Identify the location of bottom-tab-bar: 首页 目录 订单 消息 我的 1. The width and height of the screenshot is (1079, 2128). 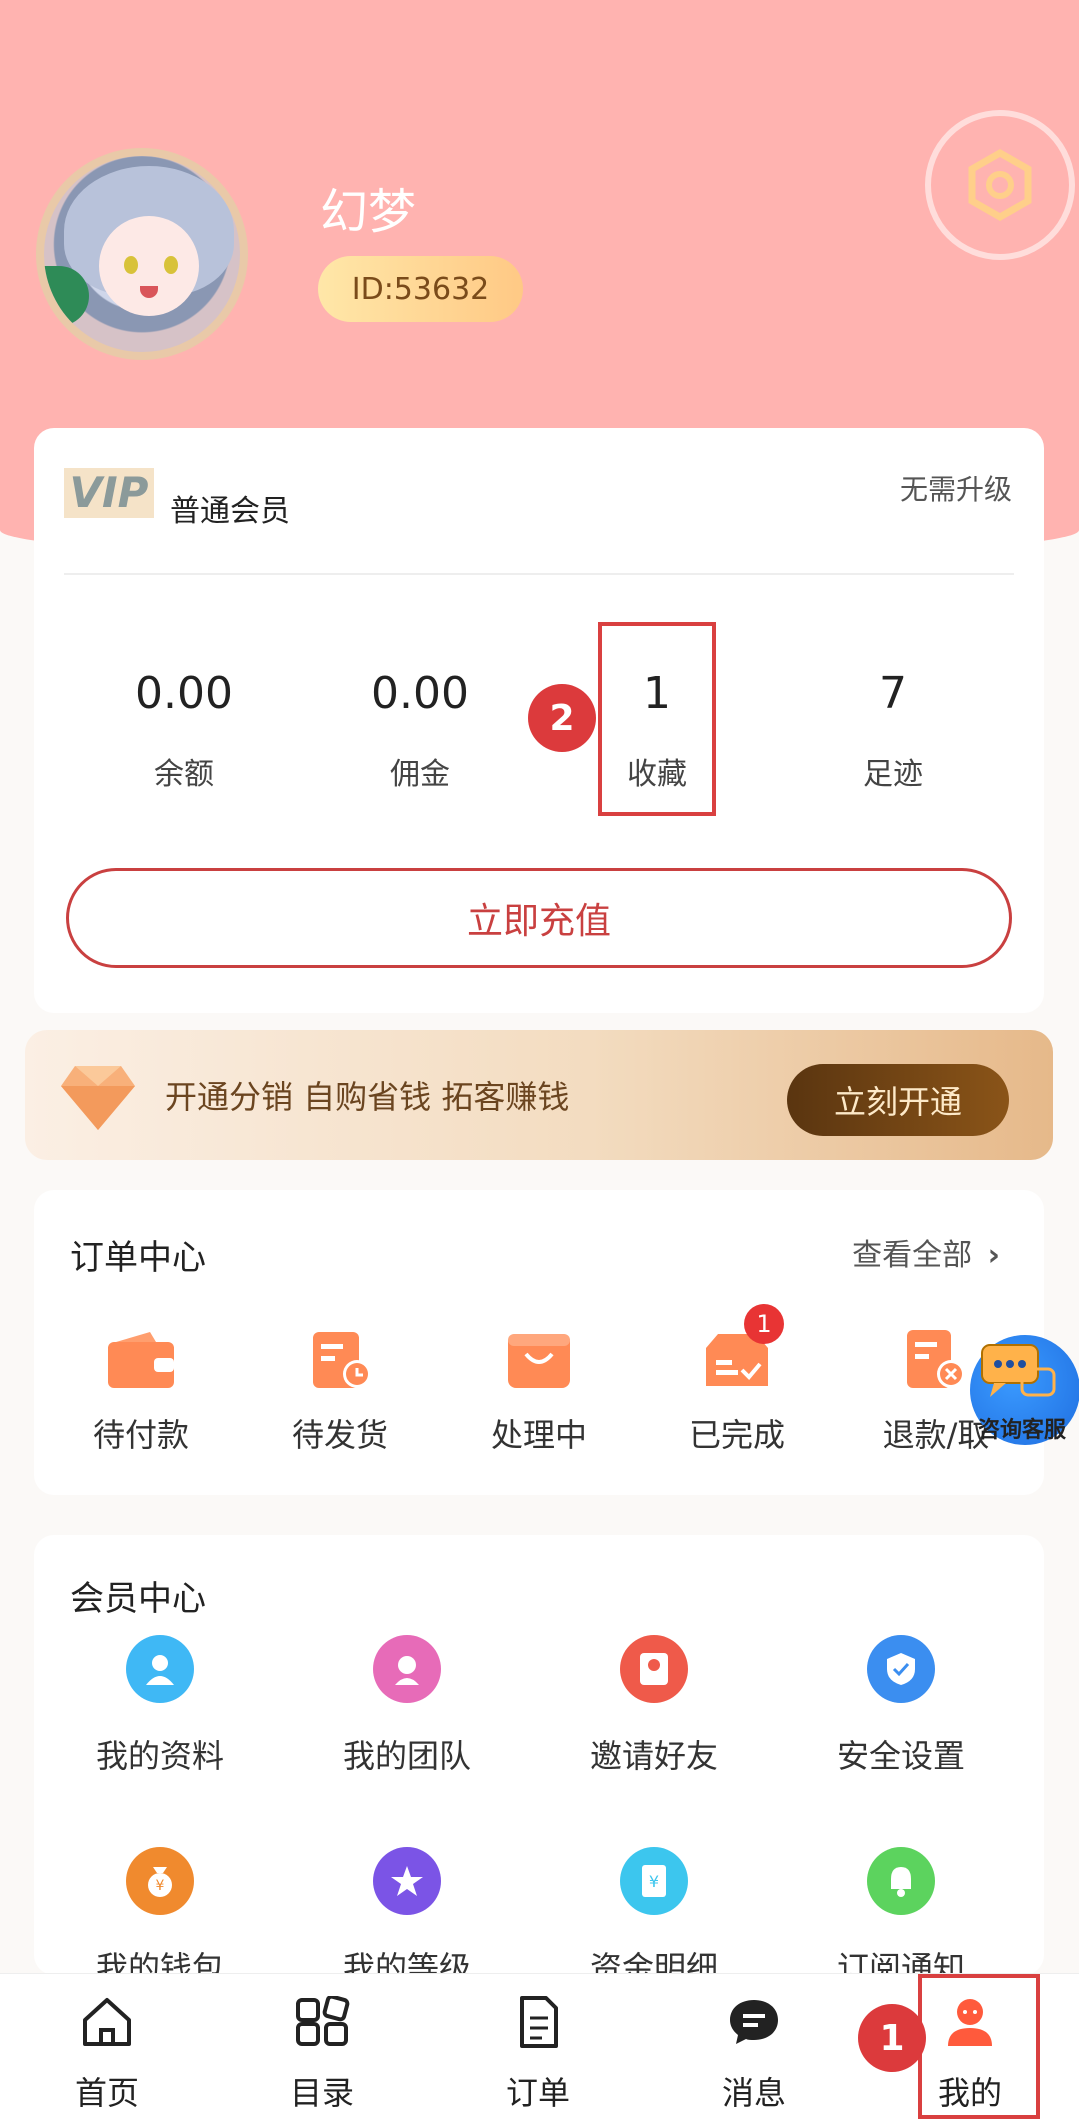
(539, 2050).